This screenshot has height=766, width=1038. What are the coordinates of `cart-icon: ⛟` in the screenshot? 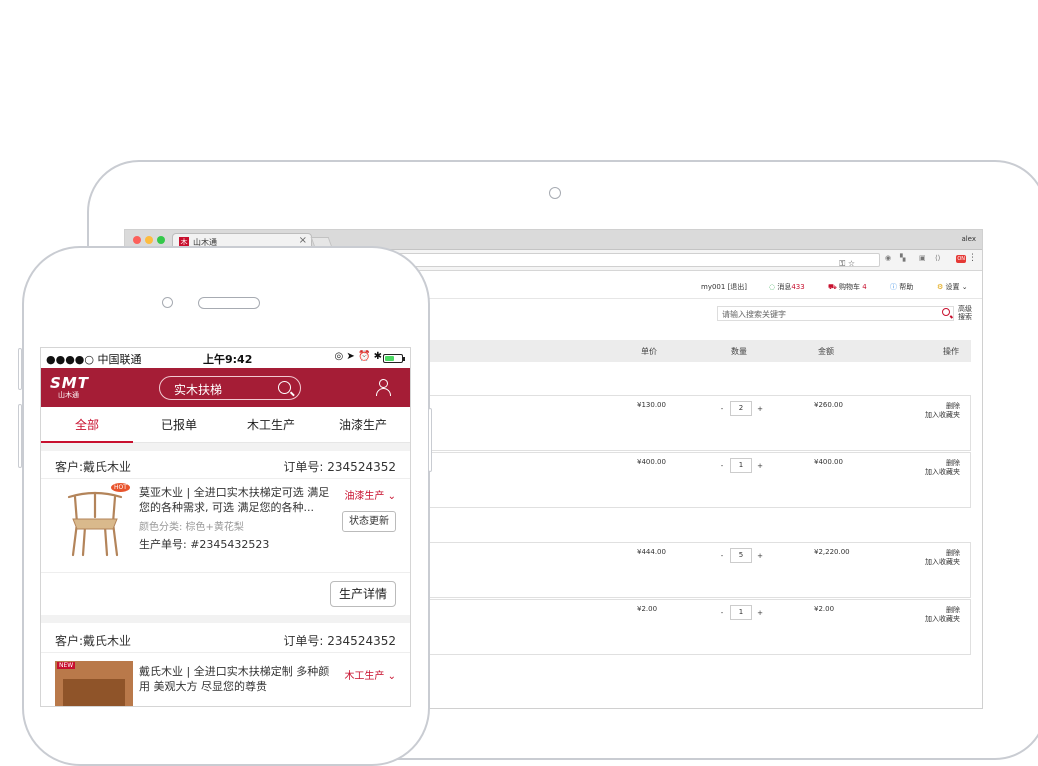 It's located at (832, 287).